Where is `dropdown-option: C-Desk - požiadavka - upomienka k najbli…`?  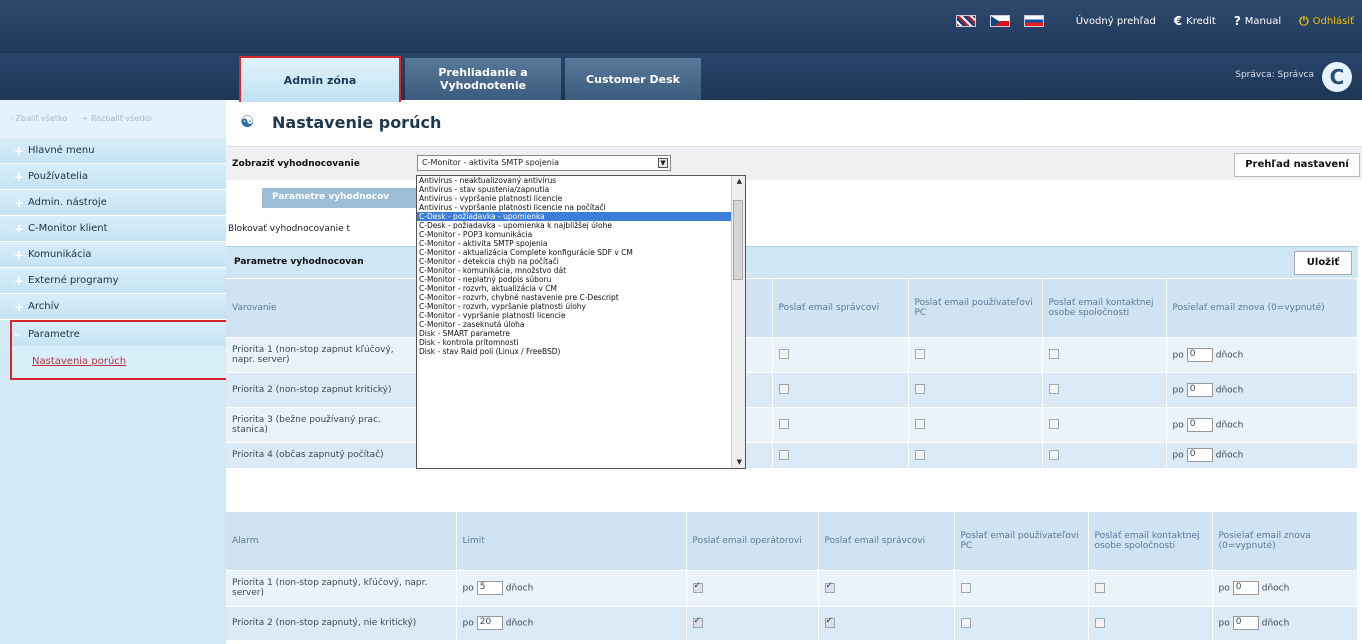
dropdown-option: C-Desk - požiadavka - upomienka k najbli… is located at coordinates (581, 225).